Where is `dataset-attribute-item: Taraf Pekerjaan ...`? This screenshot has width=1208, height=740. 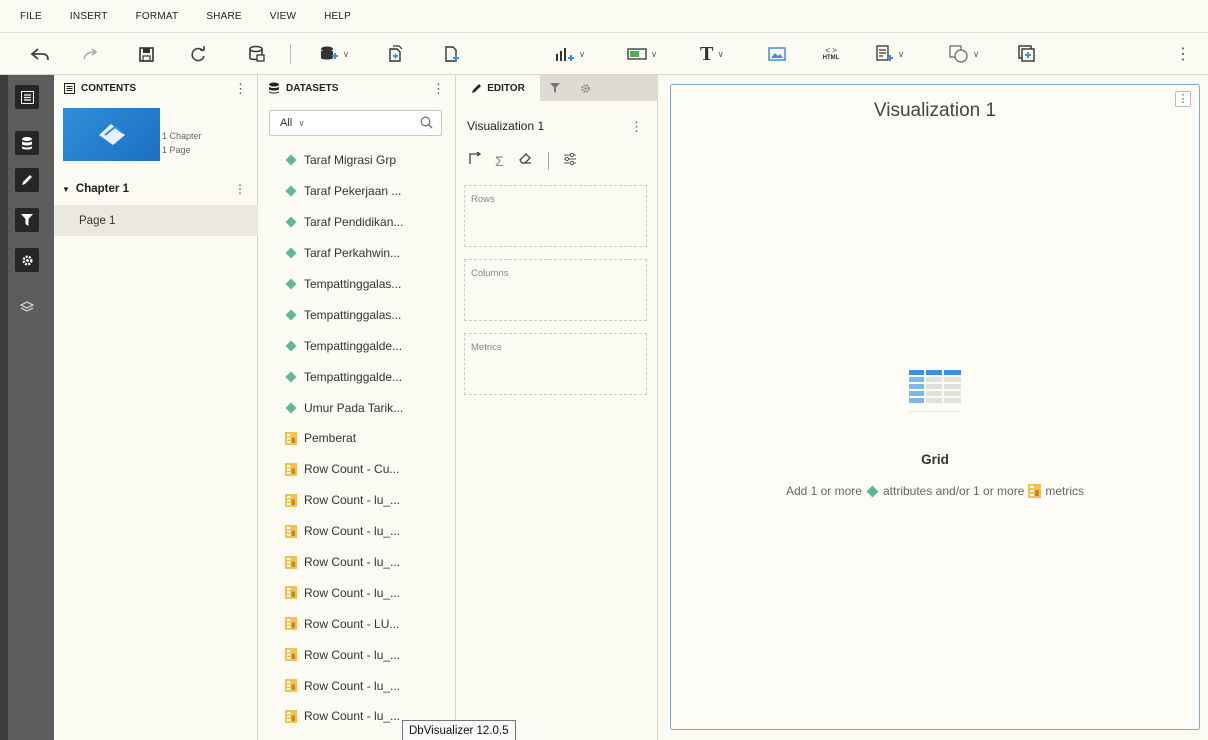 dataset-attribute-item: Taraf Pekerjaan ... is located at coordinates (357, 191).